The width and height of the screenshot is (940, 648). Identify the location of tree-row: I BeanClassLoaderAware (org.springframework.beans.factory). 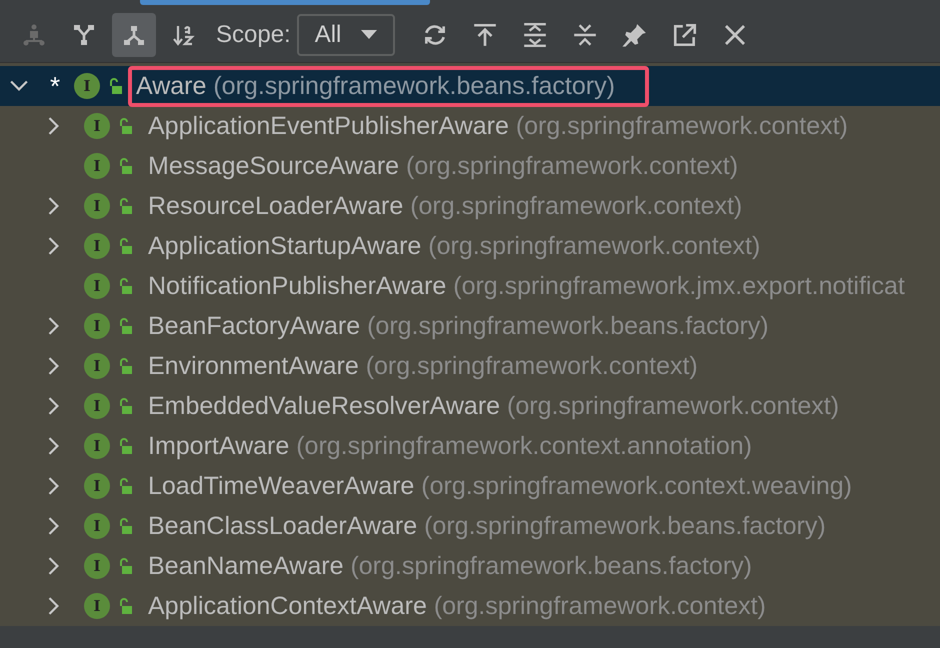
(470, 526).